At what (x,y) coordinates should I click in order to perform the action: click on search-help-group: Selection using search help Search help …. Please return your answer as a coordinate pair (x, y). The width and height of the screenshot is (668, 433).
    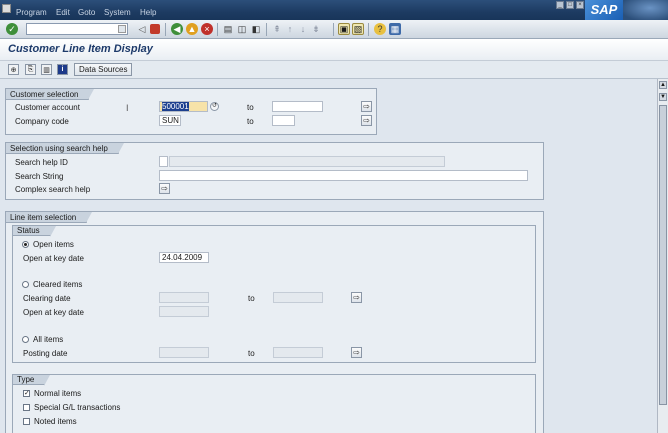
    Looking at the image, I should click on (274, 171).